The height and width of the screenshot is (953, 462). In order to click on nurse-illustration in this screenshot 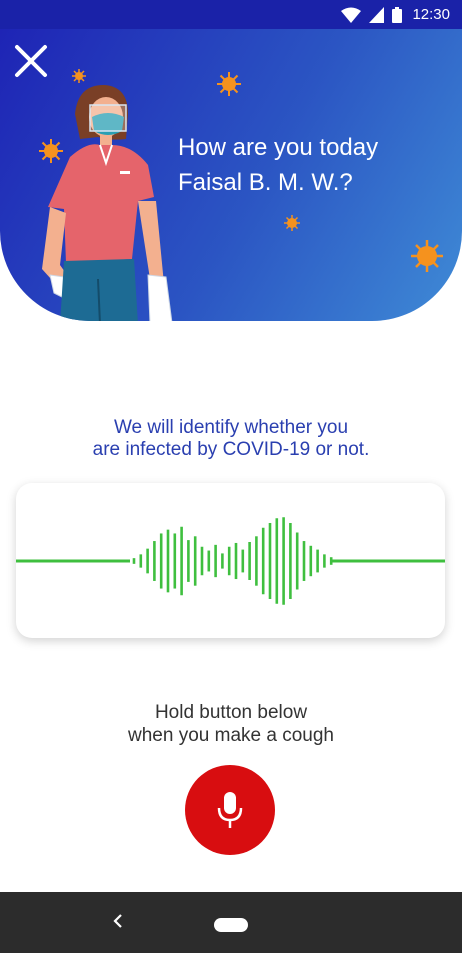, I will do `click(107, 202)`.